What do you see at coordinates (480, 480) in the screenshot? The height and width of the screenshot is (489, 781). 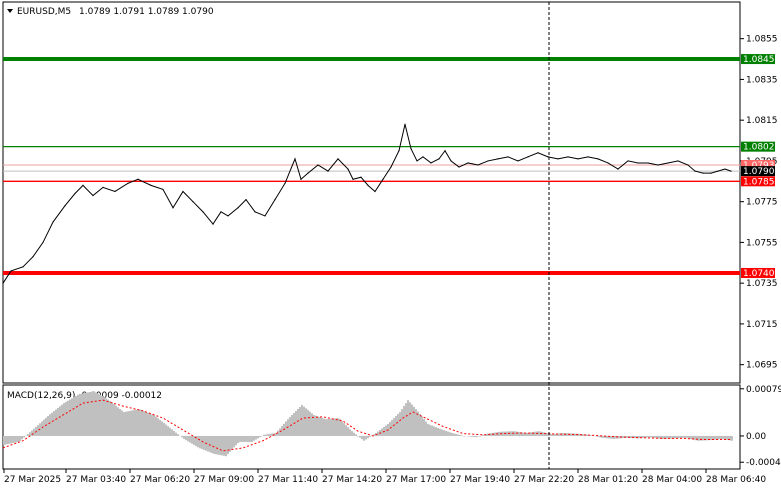 I see `x-tick-label: 27 Mar 19:40` at bounding box center [480, 480].